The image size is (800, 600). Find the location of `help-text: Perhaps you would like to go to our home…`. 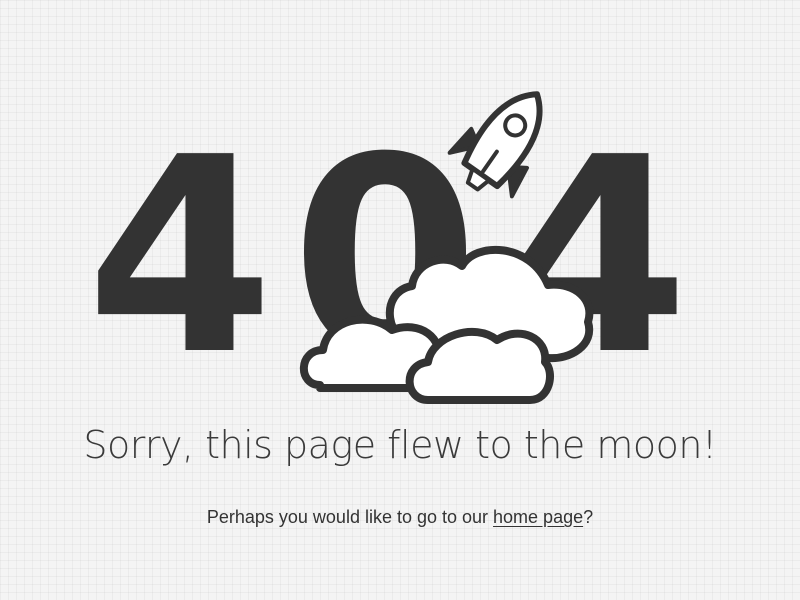

help-text: Perhaps you would like to go to our home… is located at coordinates (400, 517).